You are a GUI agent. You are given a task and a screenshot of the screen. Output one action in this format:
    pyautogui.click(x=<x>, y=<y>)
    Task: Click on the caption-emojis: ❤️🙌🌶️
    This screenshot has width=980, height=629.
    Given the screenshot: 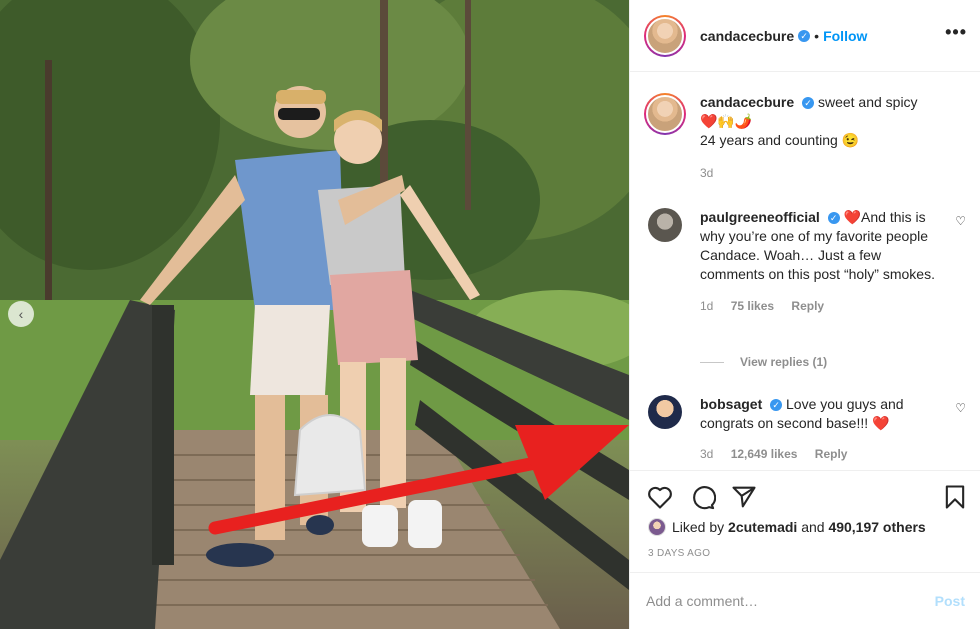 What is the action you would take?
    pyautogui.click(x=726, y=121)
    